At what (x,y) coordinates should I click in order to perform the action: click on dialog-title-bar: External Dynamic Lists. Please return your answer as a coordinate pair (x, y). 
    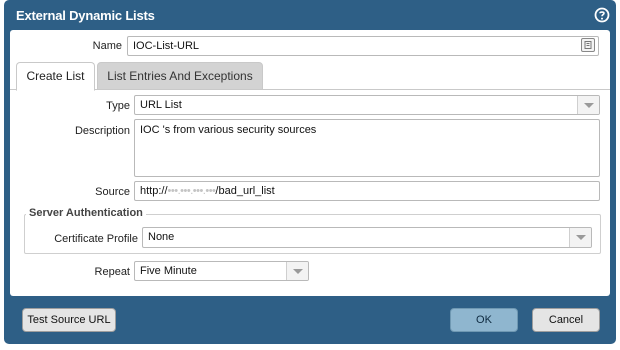
    Looking at the image, I should click on (310, 15).